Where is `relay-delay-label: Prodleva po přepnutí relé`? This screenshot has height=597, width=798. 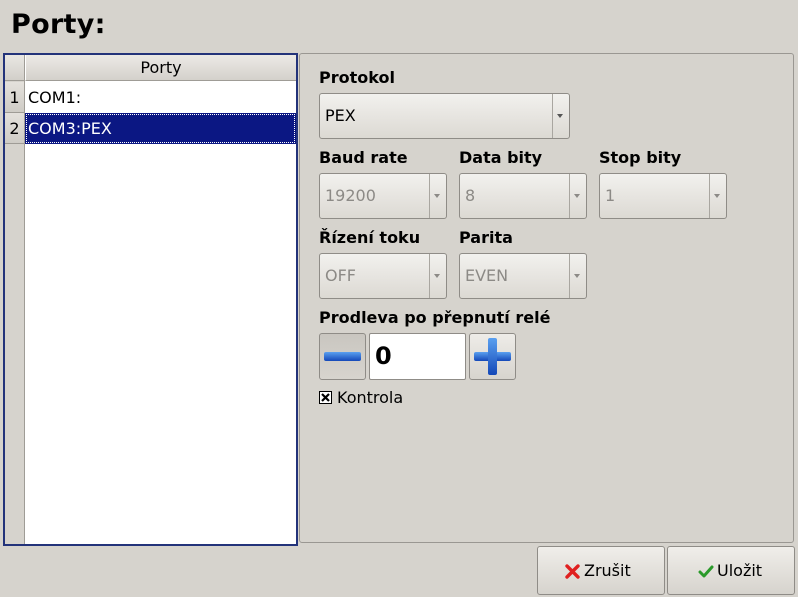 relay-delay-label: Prodleva po přepnutí relé is located at coordinates (435, 317).